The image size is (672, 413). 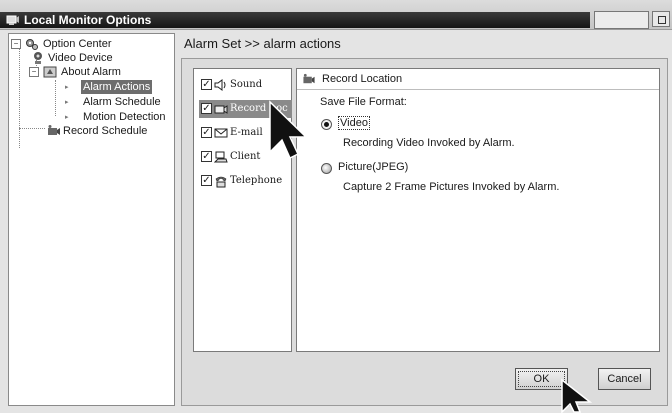 I want to click on action-item-telephone: ✓ Telephone, so click(x=245, y=181).